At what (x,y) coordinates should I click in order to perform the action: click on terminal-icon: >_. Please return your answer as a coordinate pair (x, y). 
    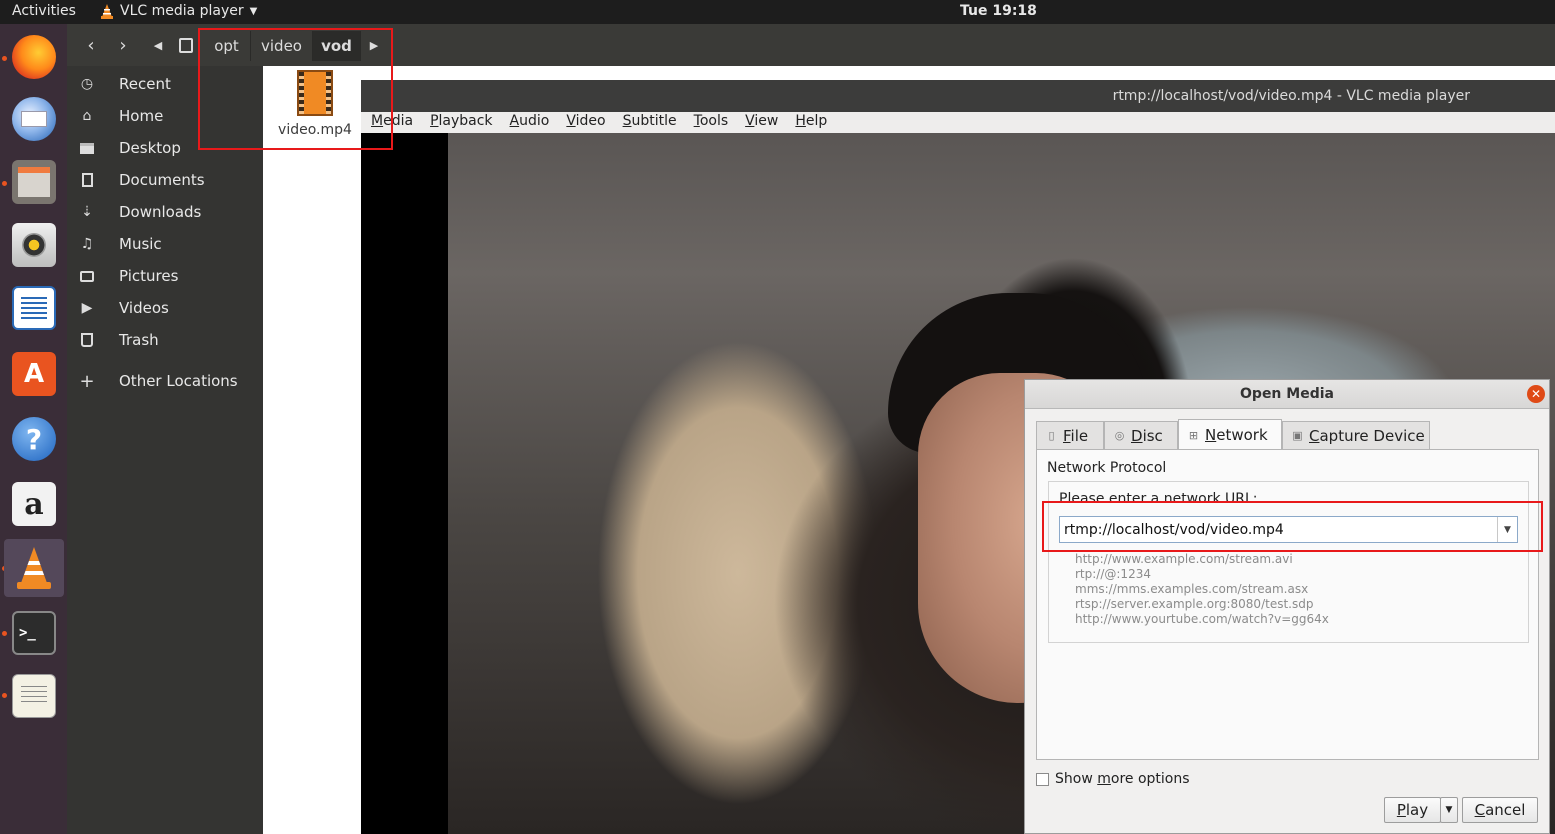
    Looking at the image, I should click on (34, 633).